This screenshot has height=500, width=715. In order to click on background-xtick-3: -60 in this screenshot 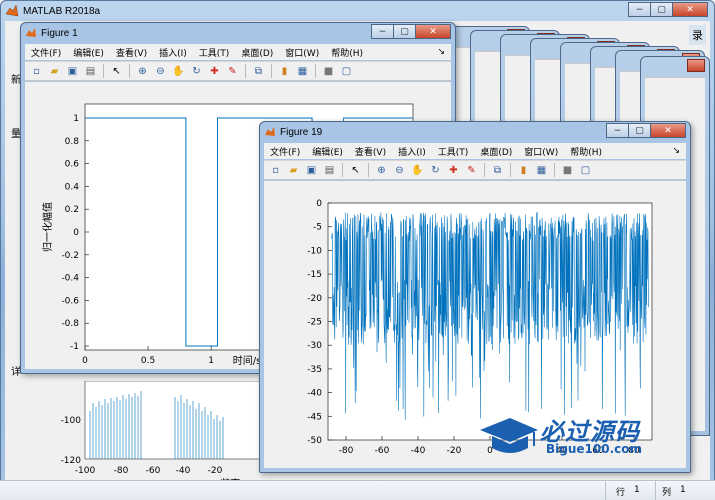, I will do `click(153, 471)`.